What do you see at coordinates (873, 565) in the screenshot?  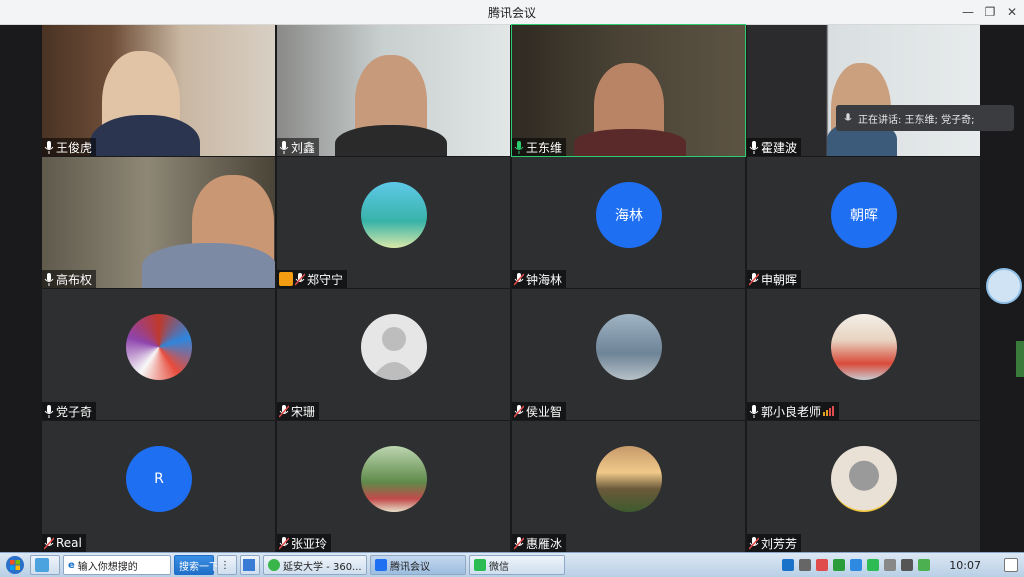 I see `wechat-tray-icon` at bounding box center [873, 565].